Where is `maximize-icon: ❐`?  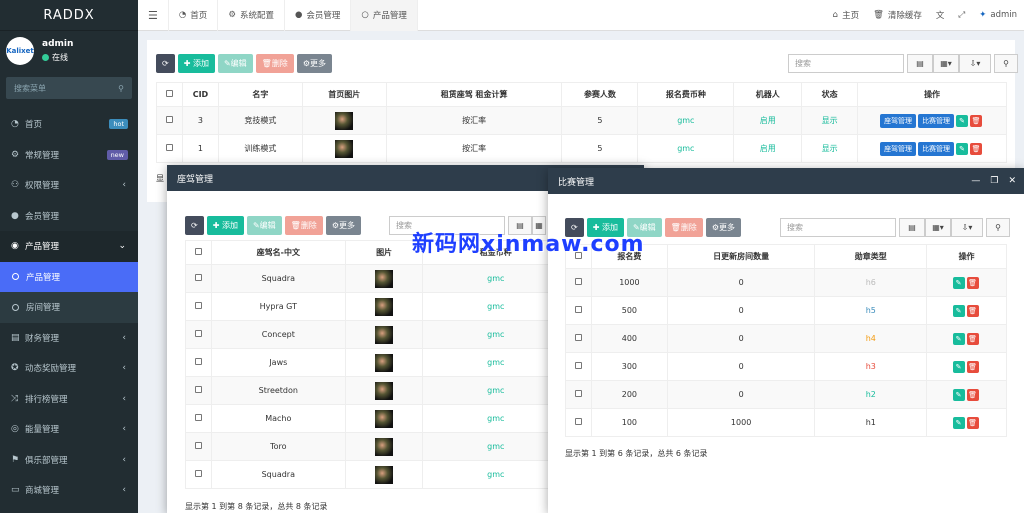
maximize-icon: ❐ is located at coordinates (994, 181).